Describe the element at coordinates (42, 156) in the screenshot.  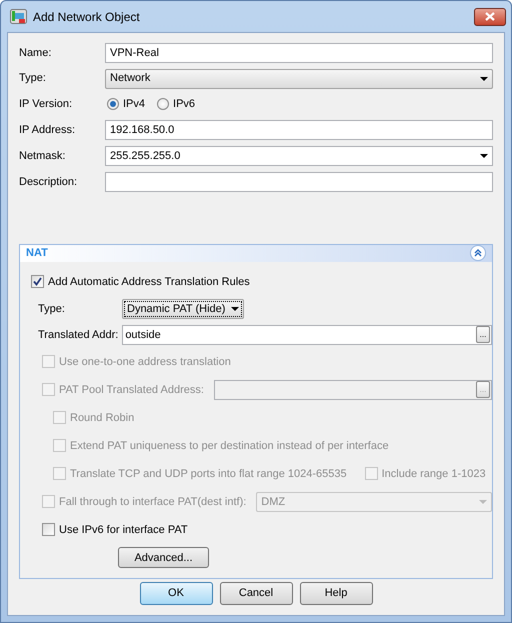
I see `field-label: Netmask:` at that location.